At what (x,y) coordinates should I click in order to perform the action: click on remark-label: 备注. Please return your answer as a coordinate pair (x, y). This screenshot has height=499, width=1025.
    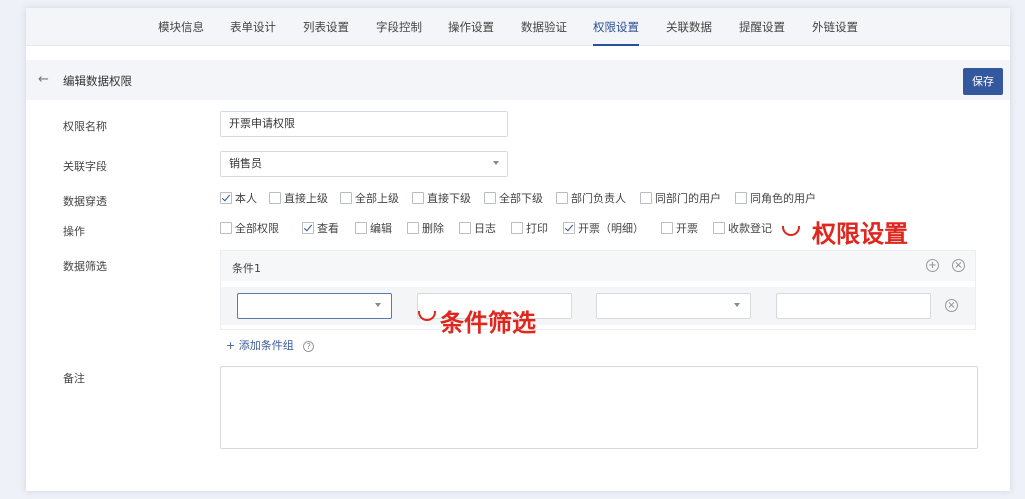
    Looking at the image, I should click on (74, 378).